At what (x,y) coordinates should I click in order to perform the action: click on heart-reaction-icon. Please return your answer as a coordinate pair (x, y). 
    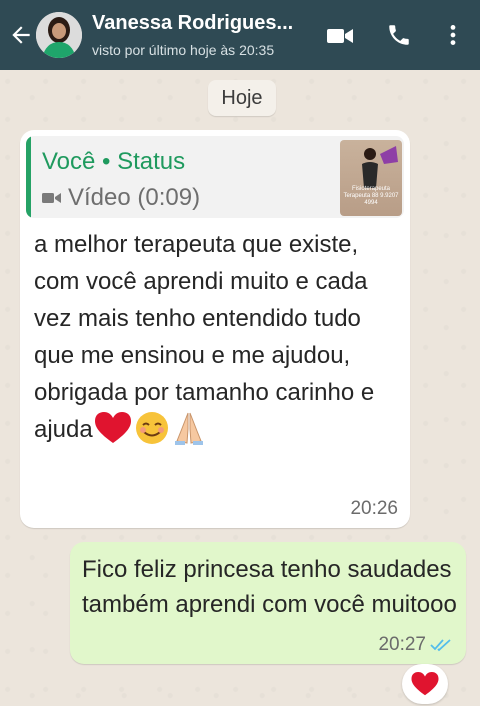
    Looking at the image, I should click on (425, 684).